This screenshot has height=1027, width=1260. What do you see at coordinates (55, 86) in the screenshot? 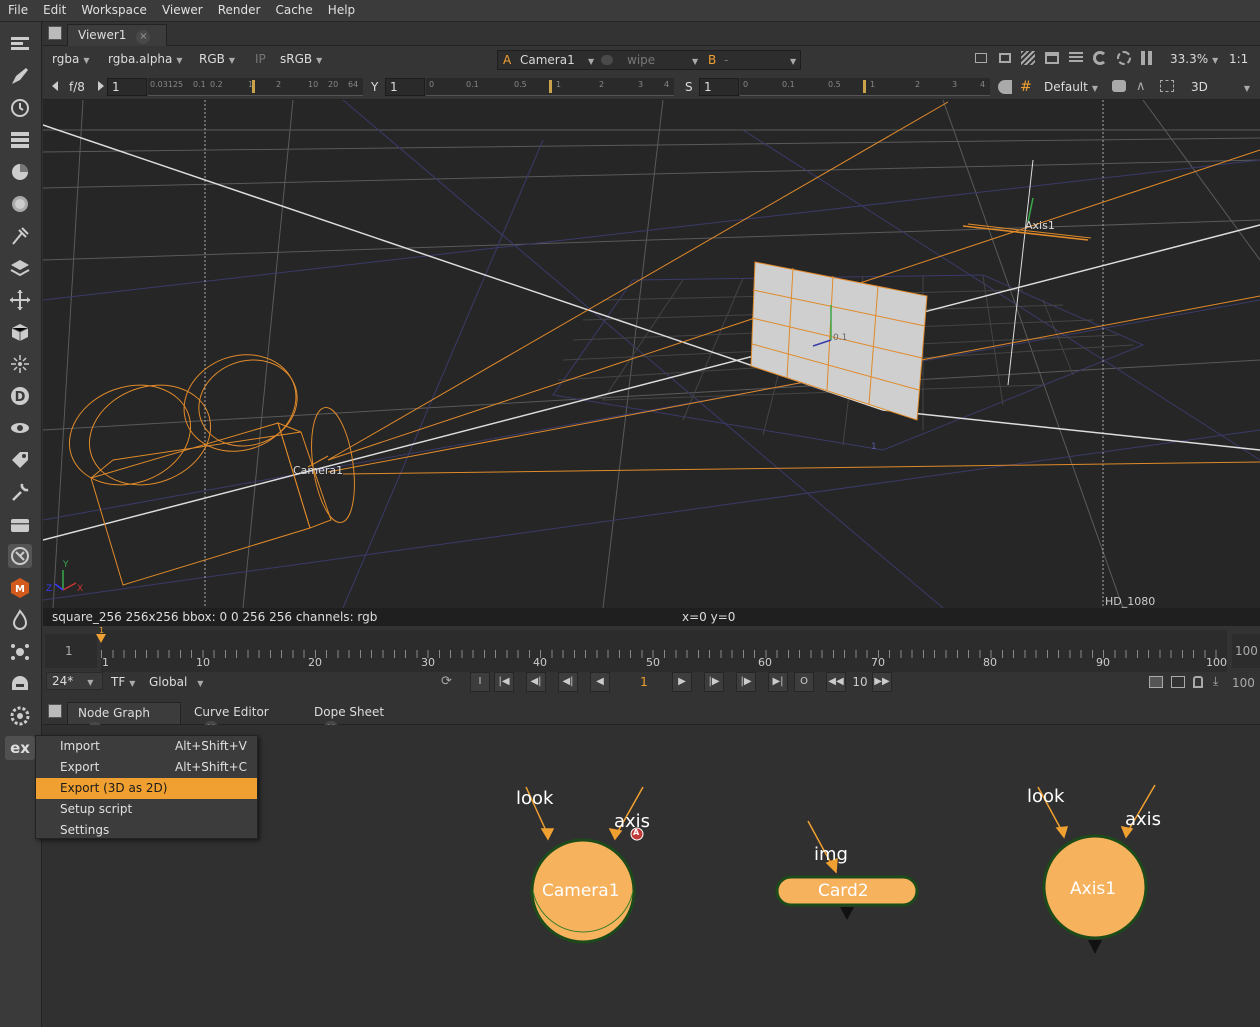
I see `fstop-down-icon` at bounding box center [55, 86].